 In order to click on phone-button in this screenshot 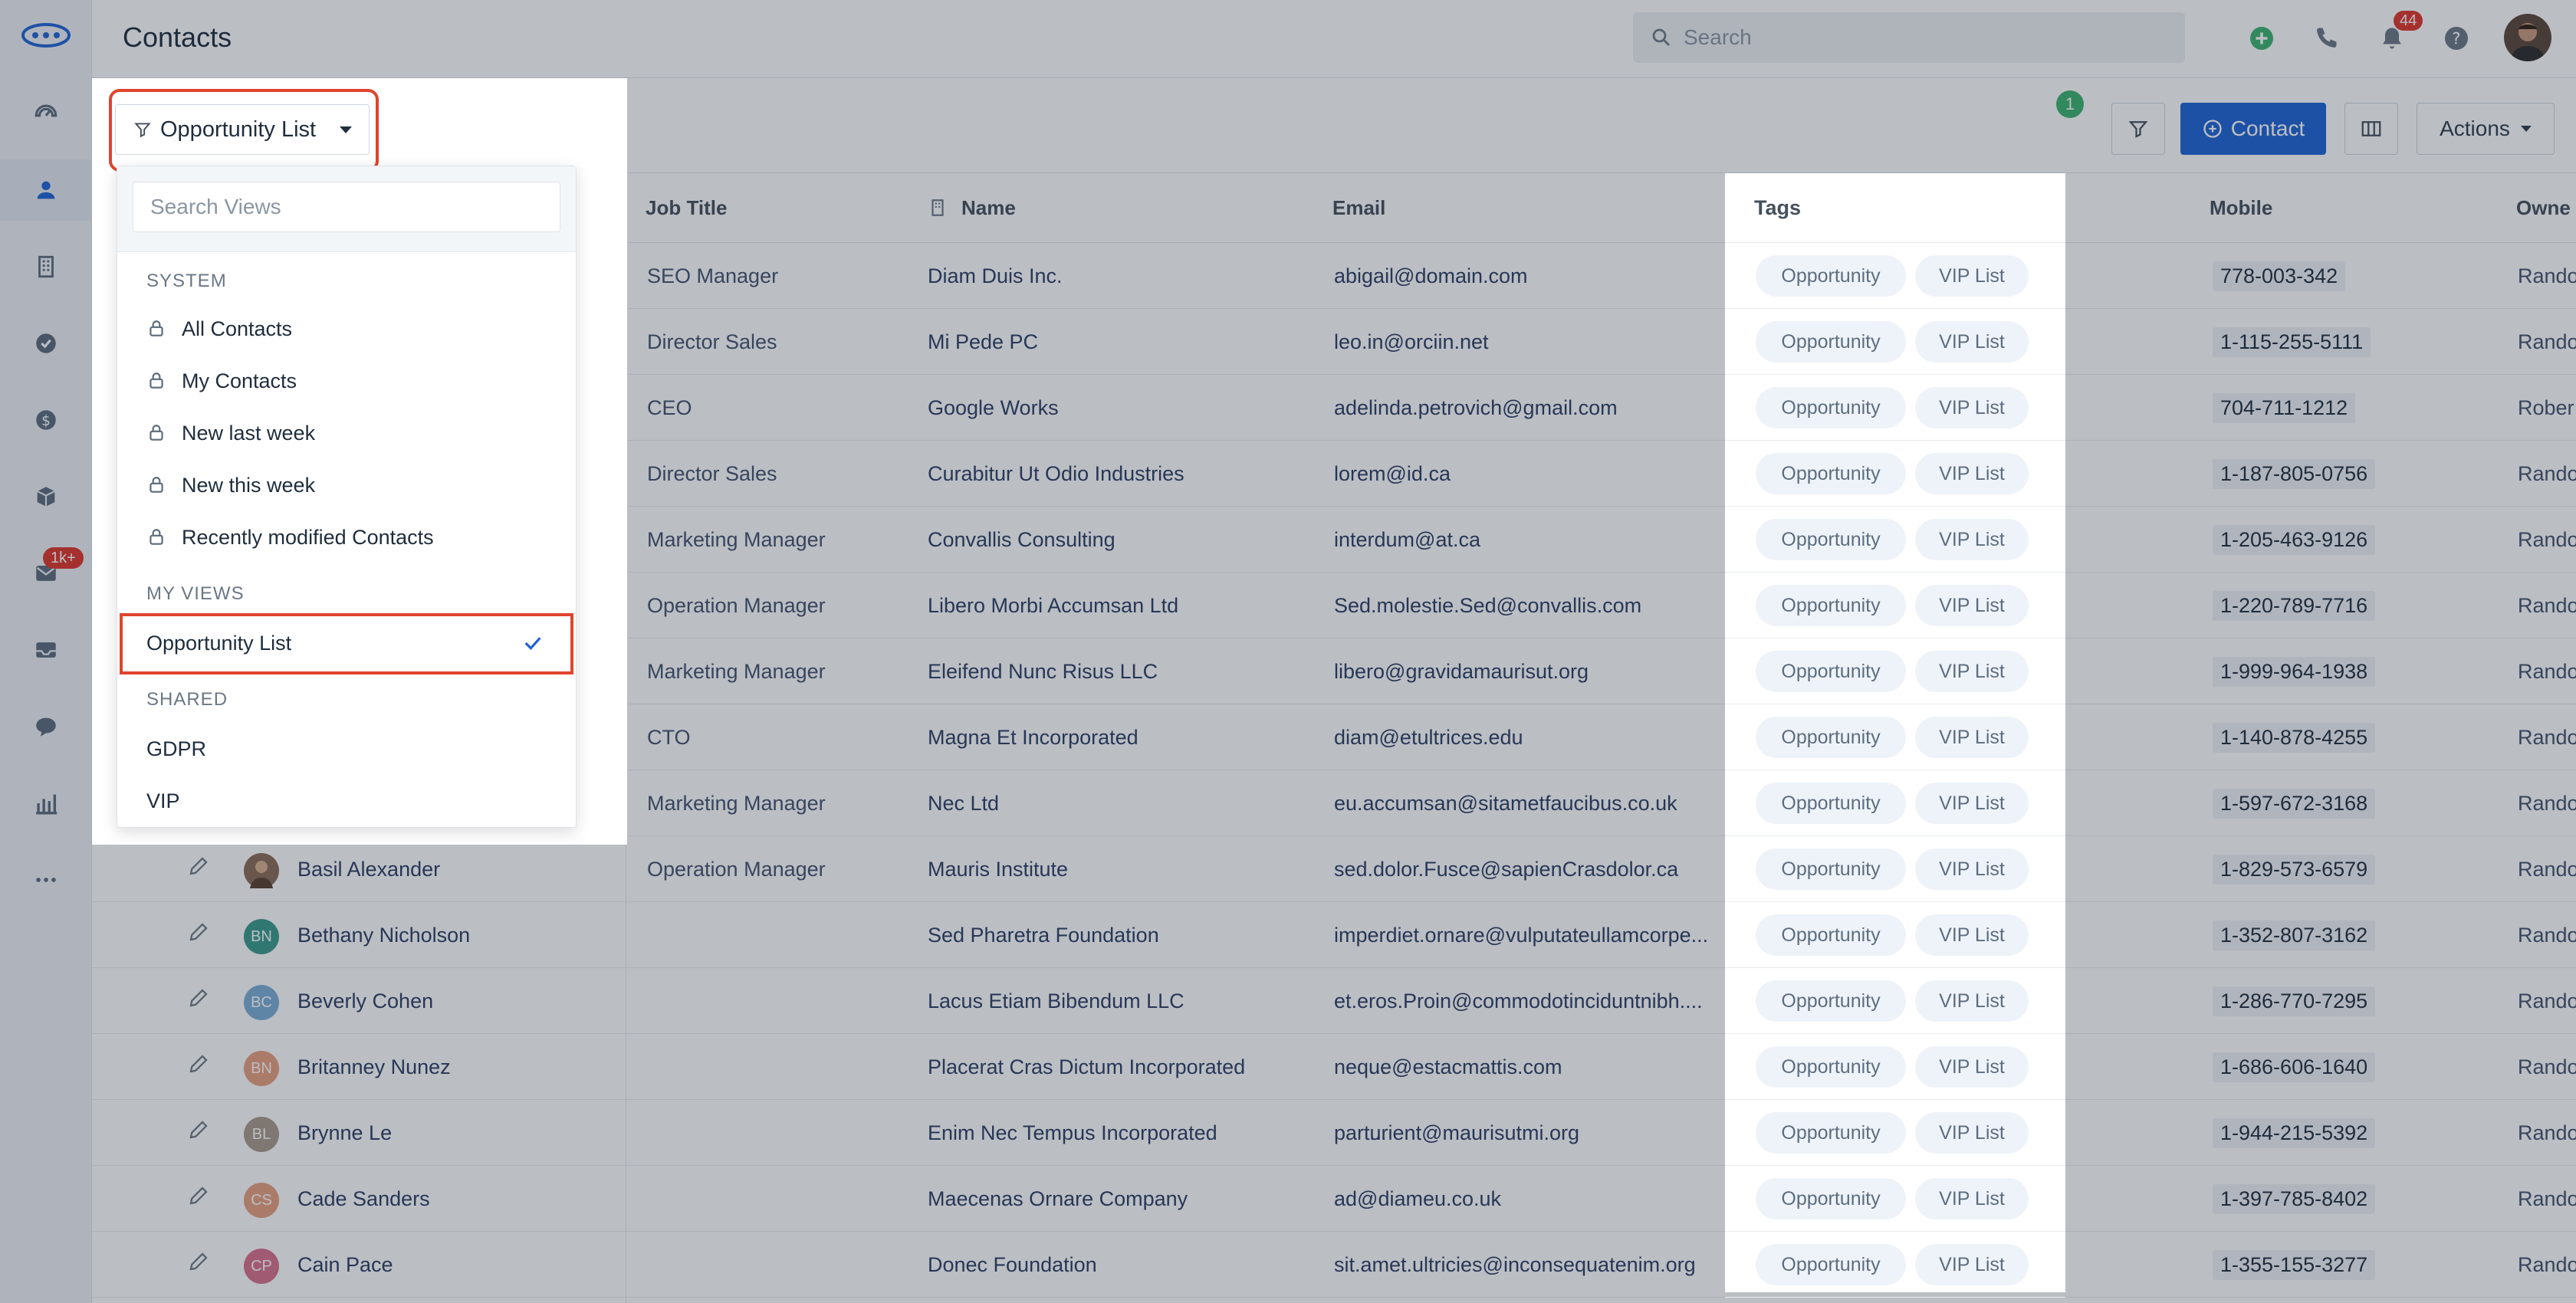, I will do `click(2326, 38)`.